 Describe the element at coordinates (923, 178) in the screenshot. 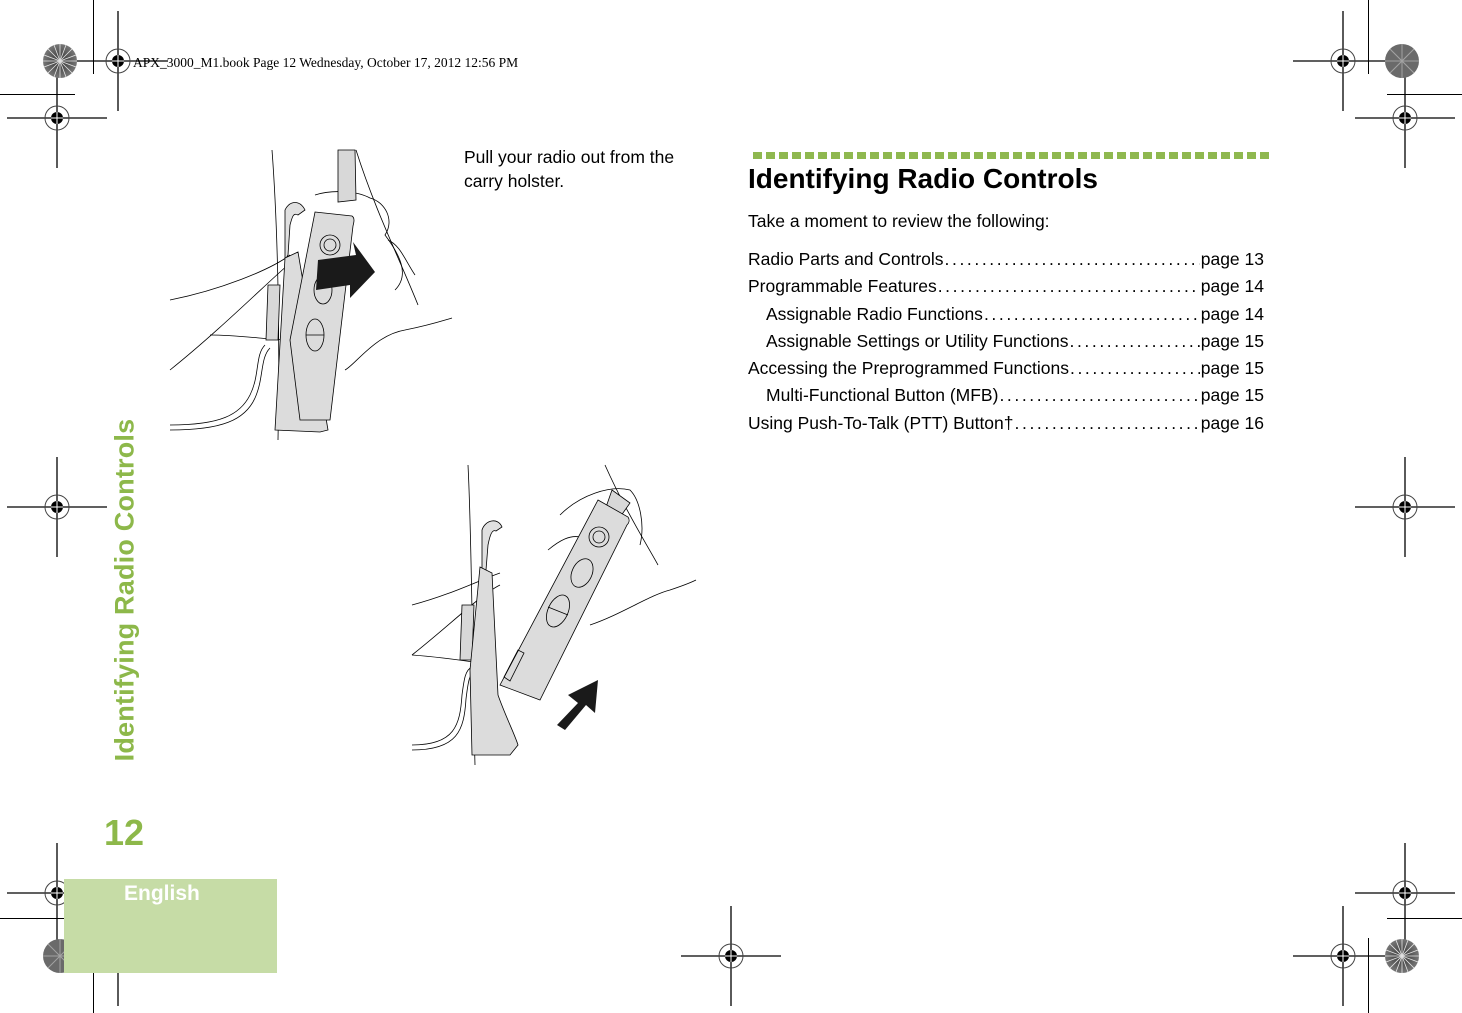

I see `section-title: Identifying Radio Controls` at that location.